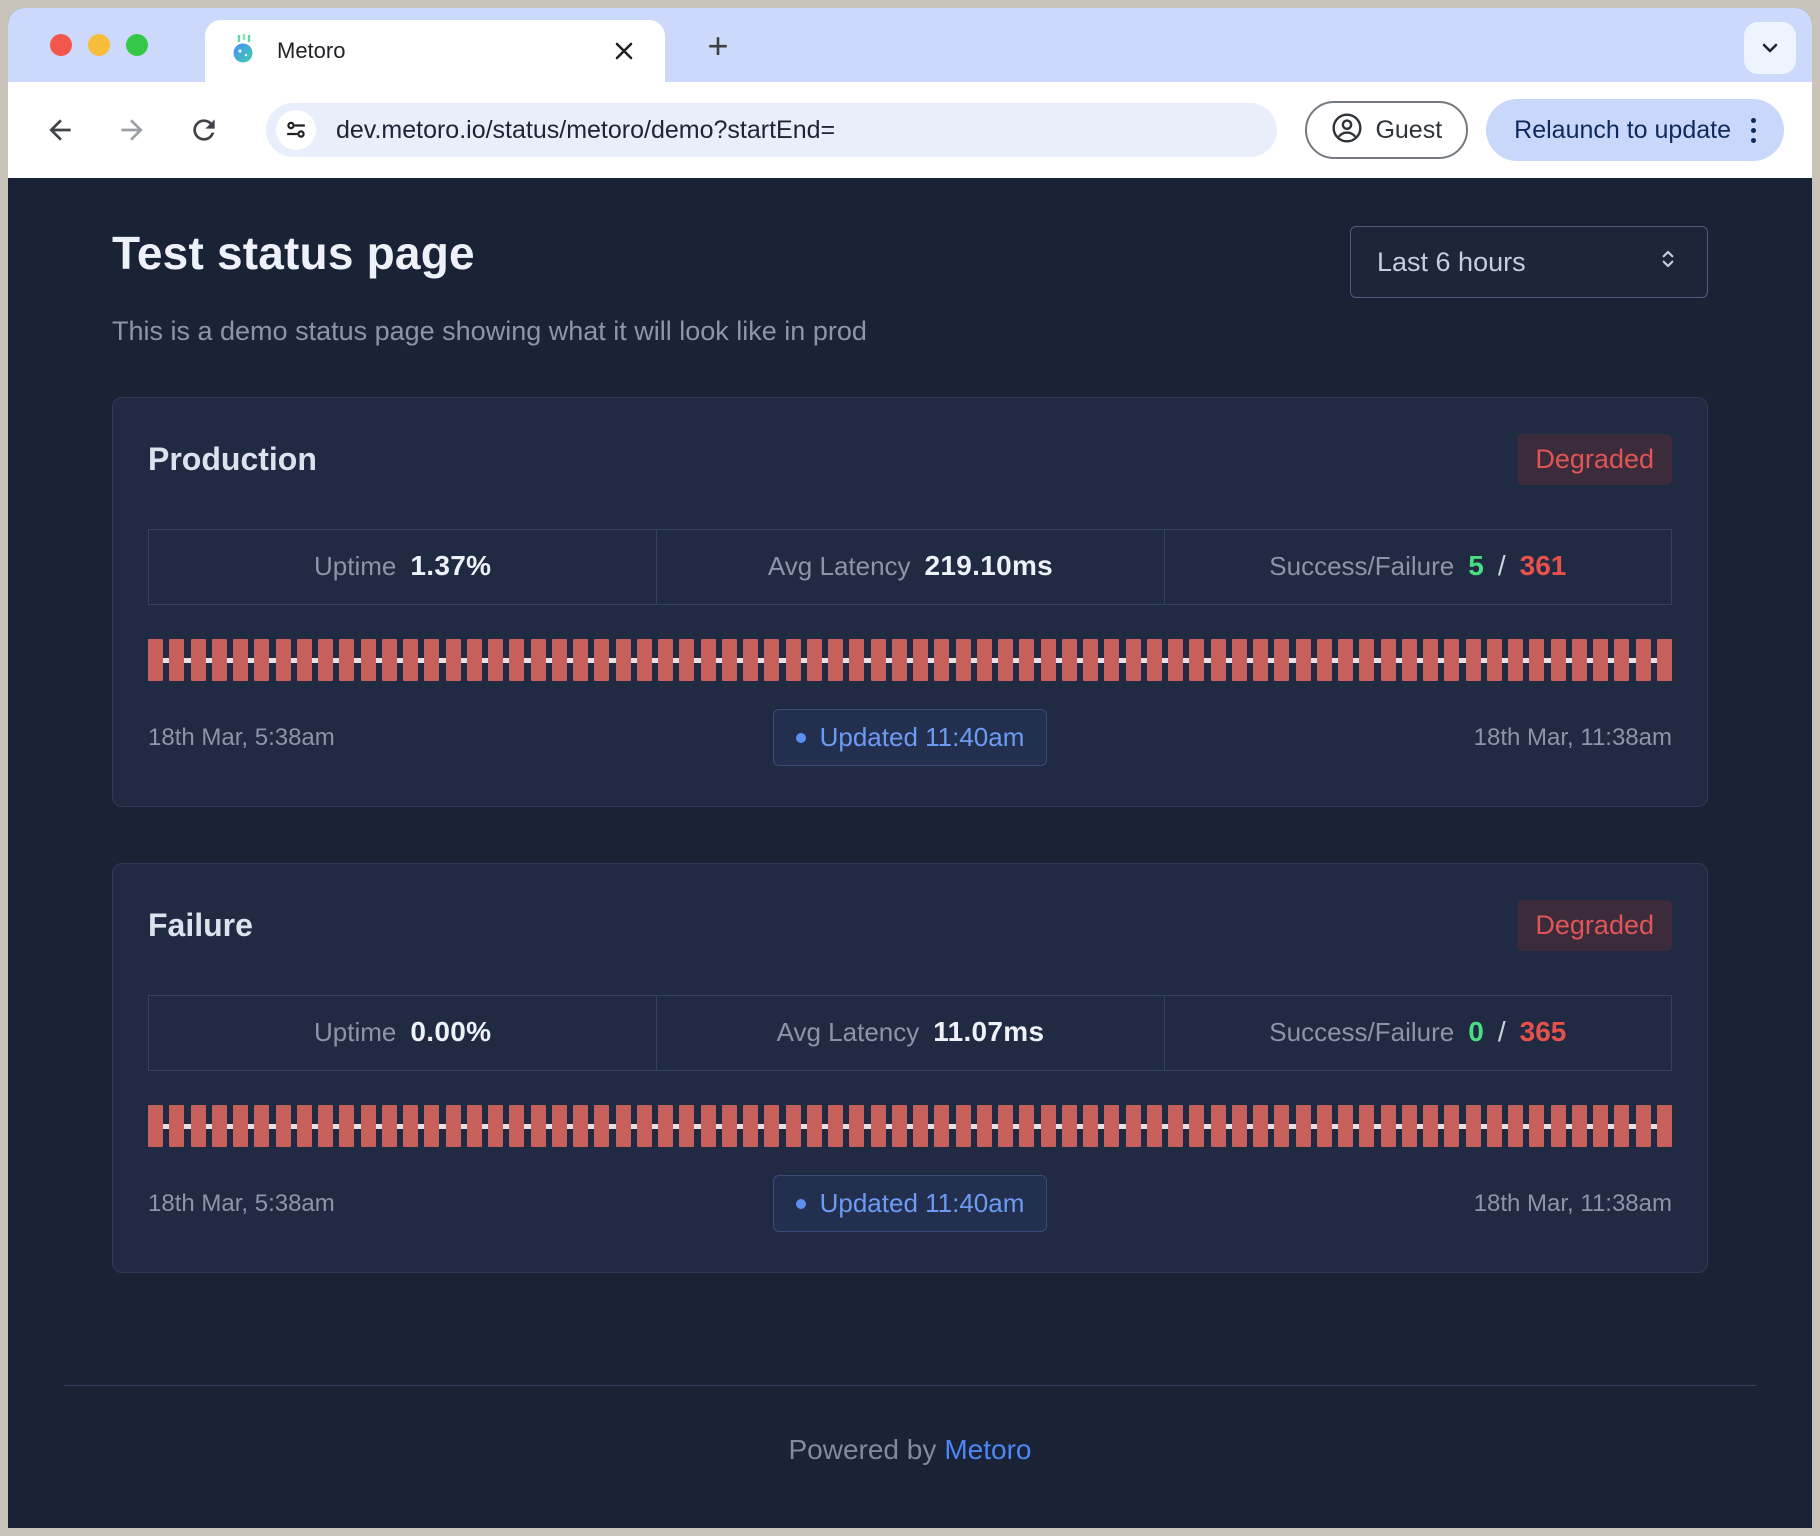 Image resolution: width=1820 pixels, height=1536 pixels. What do you see at coordinates (204, 130) in the screenshot?
I see `reload-button` at bounding box center [204, 130].